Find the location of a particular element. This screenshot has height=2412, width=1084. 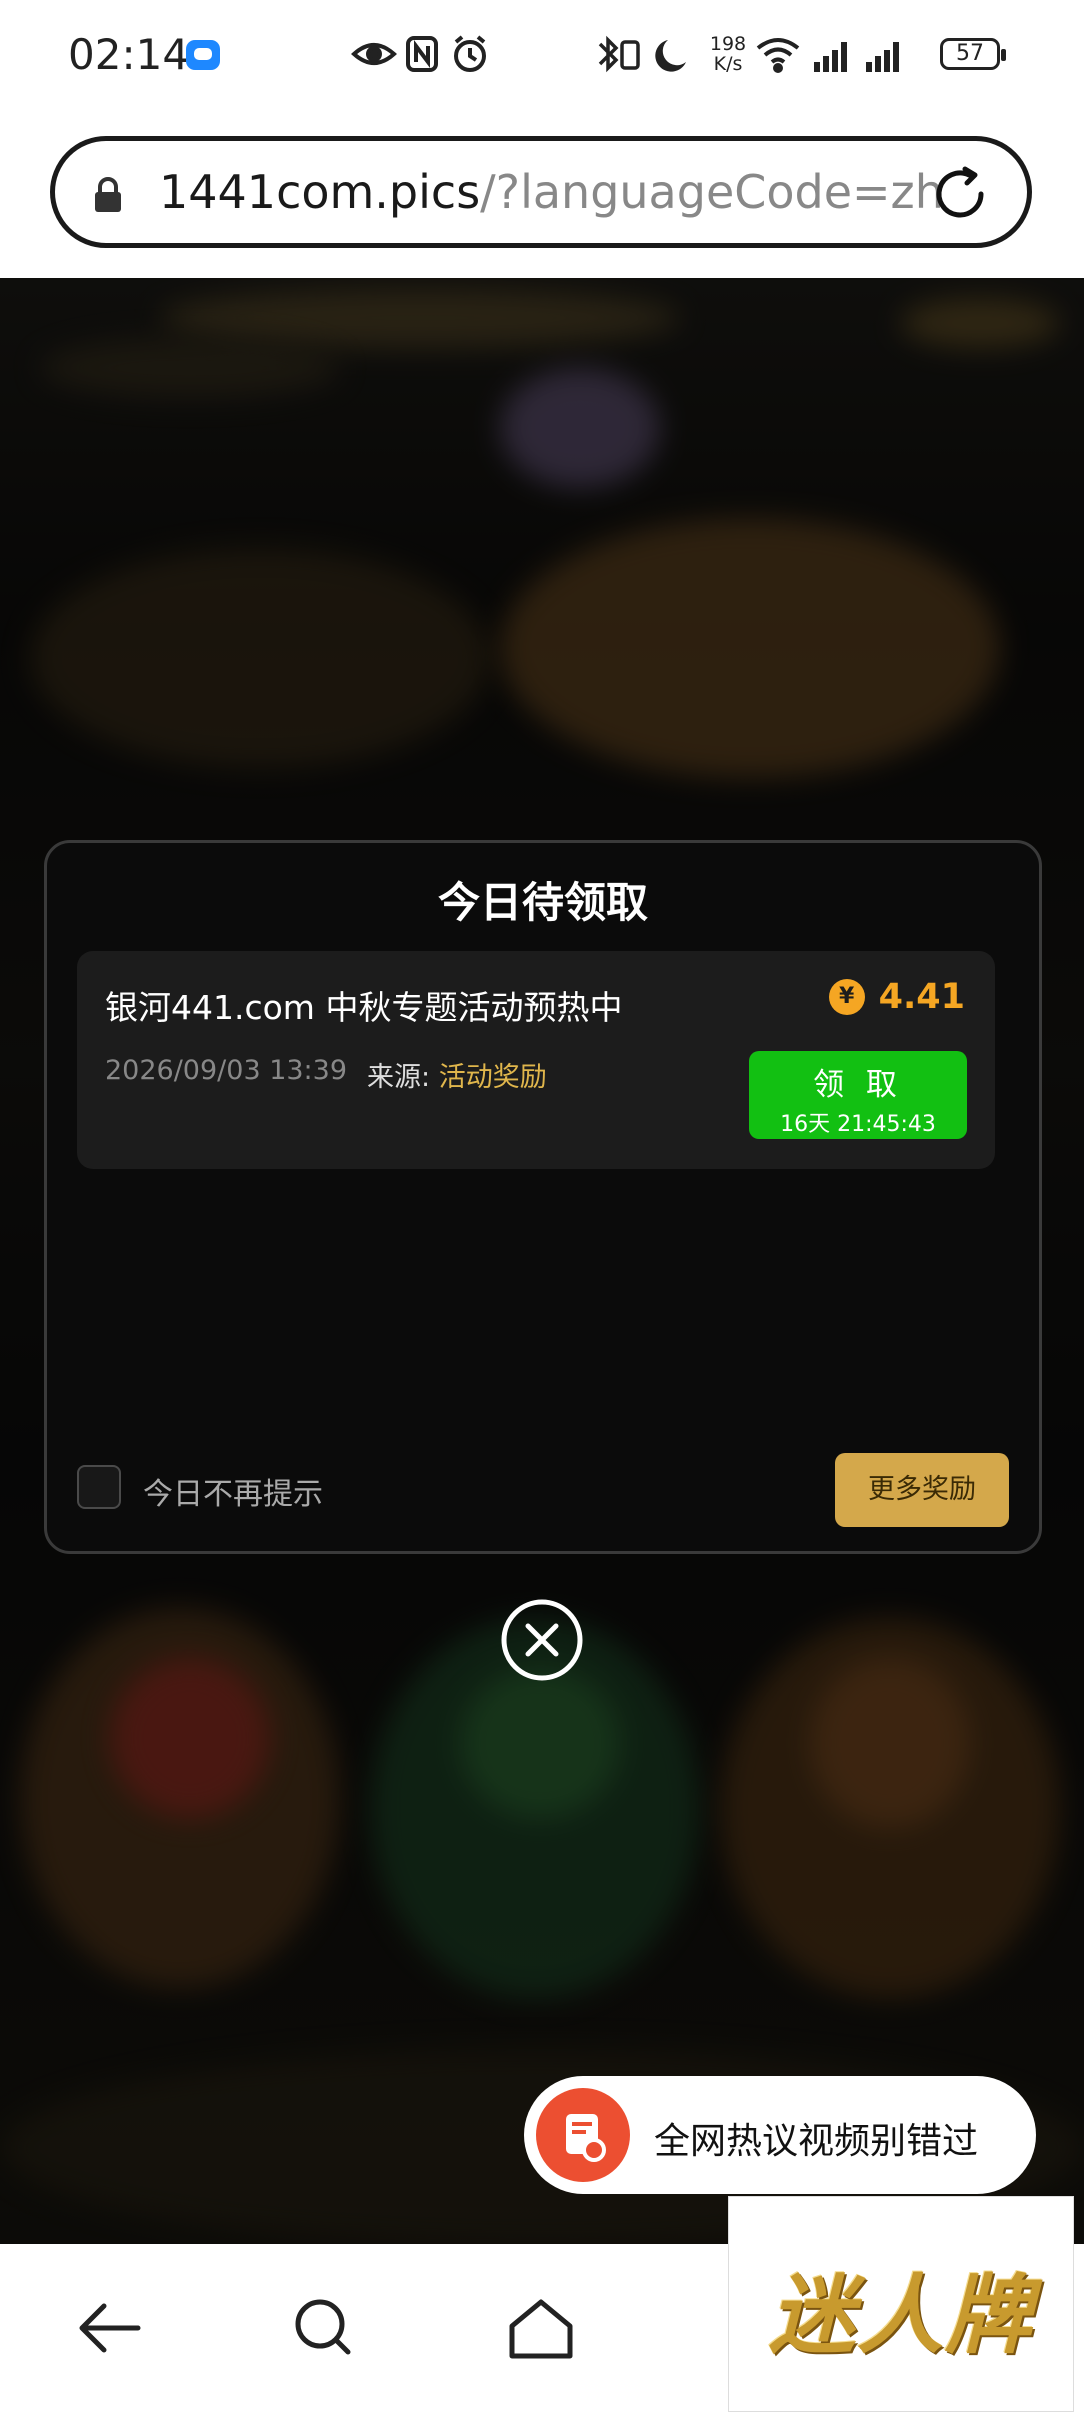

network-speed: 198 K/s is located at coordinates (728, 54).